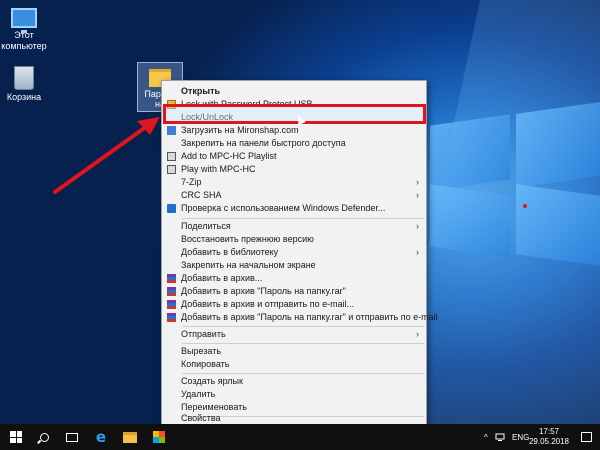  I want to click on search-button, so click(44, 437).